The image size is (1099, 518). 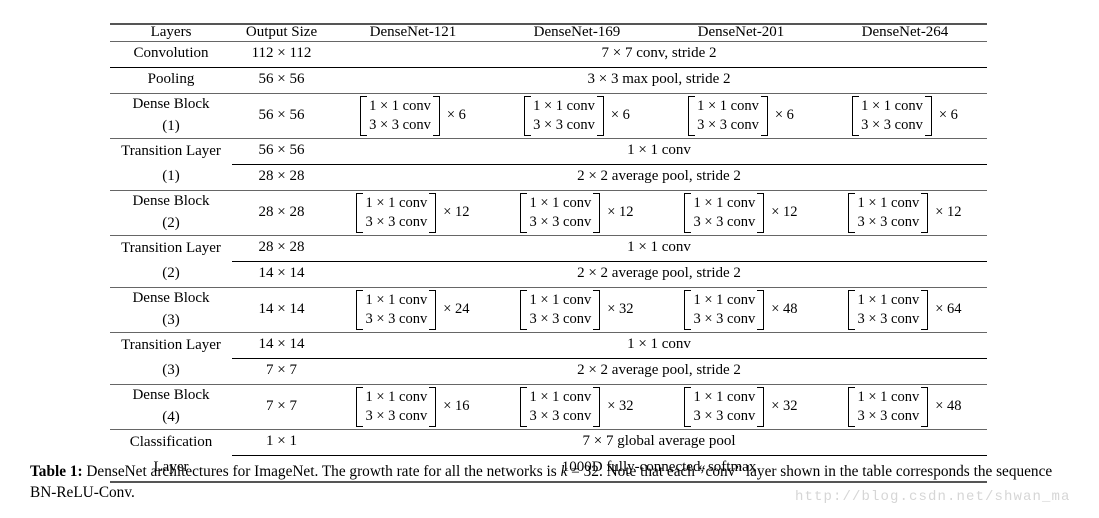 I want to click on output-size-transition-layer-3a: 14 × 14, so click(x=281, y=345).